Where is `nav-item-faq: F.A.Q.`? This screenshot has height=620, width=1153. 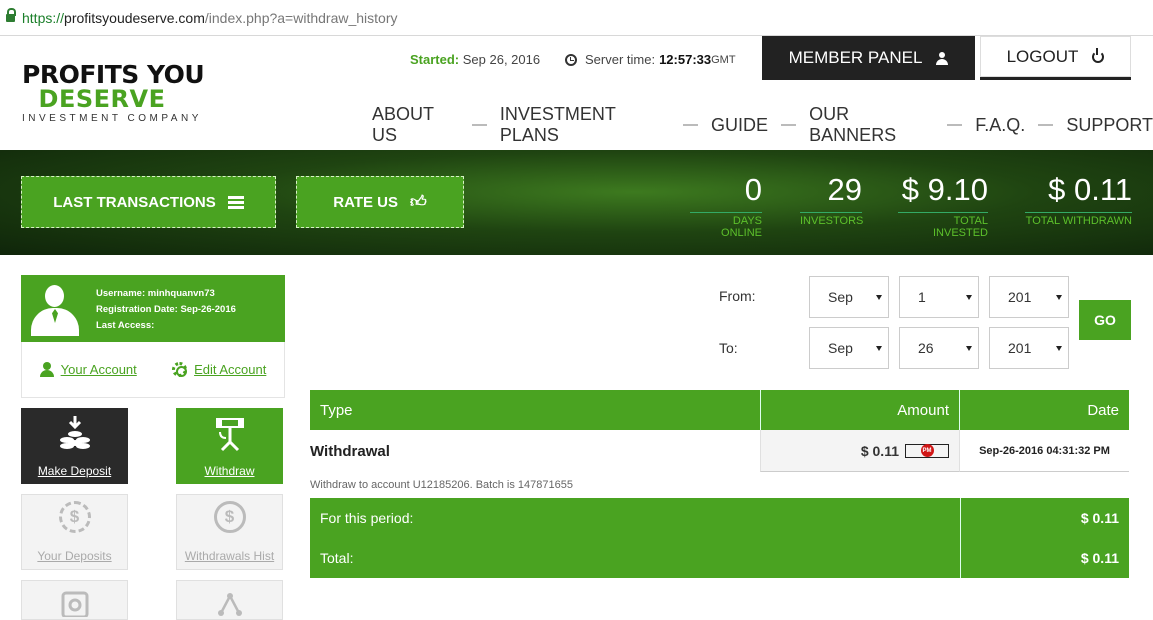 nav-item-faq: F.A.Q. is located at coordinates (1000, 125).